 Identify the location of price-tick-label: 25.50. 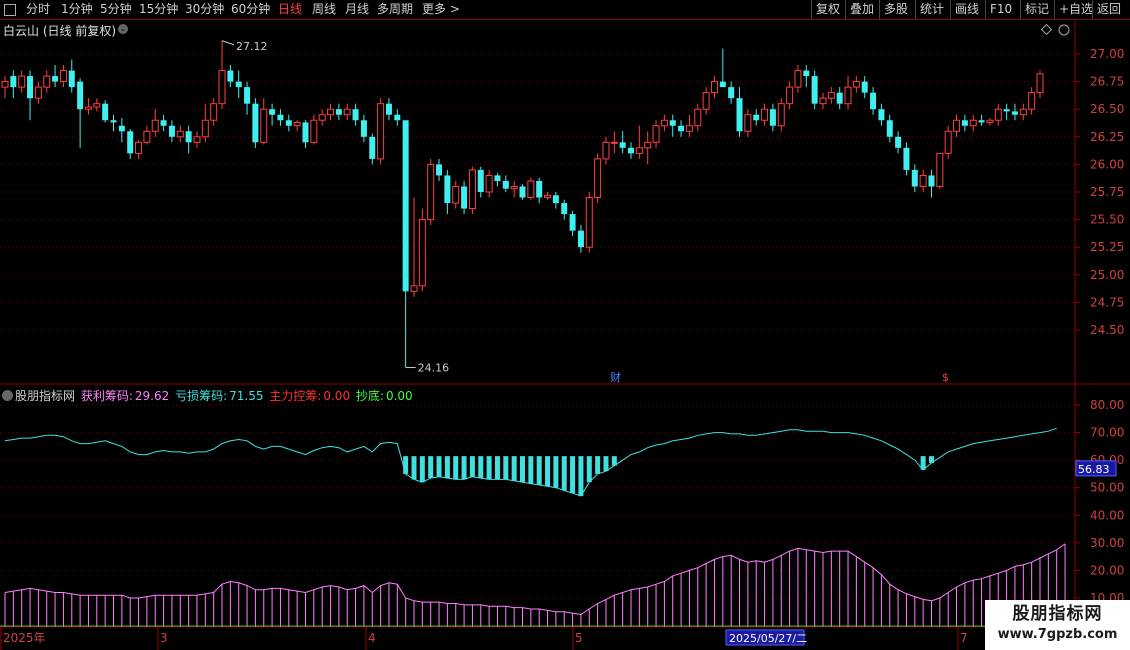
(1107, 220).